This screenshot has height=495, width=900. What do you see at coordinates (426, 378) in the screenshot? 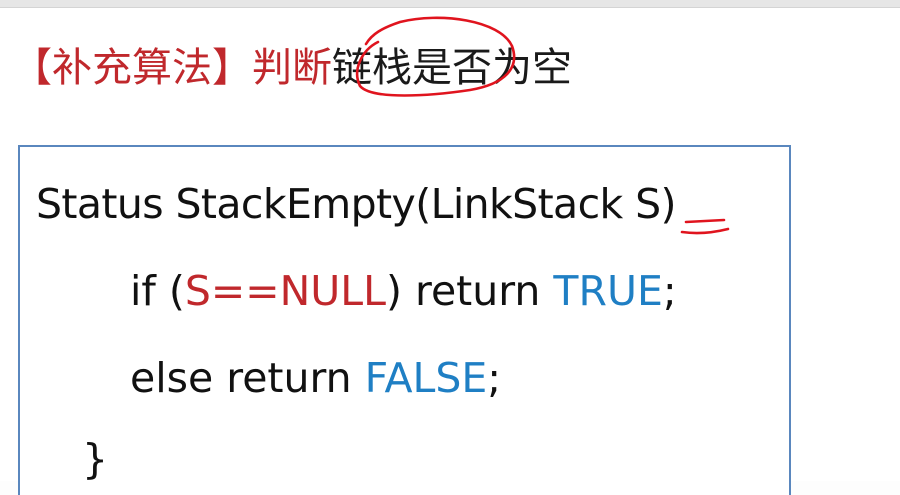
I see `code-false-value: FALSE` at bounding box center [426, 378].